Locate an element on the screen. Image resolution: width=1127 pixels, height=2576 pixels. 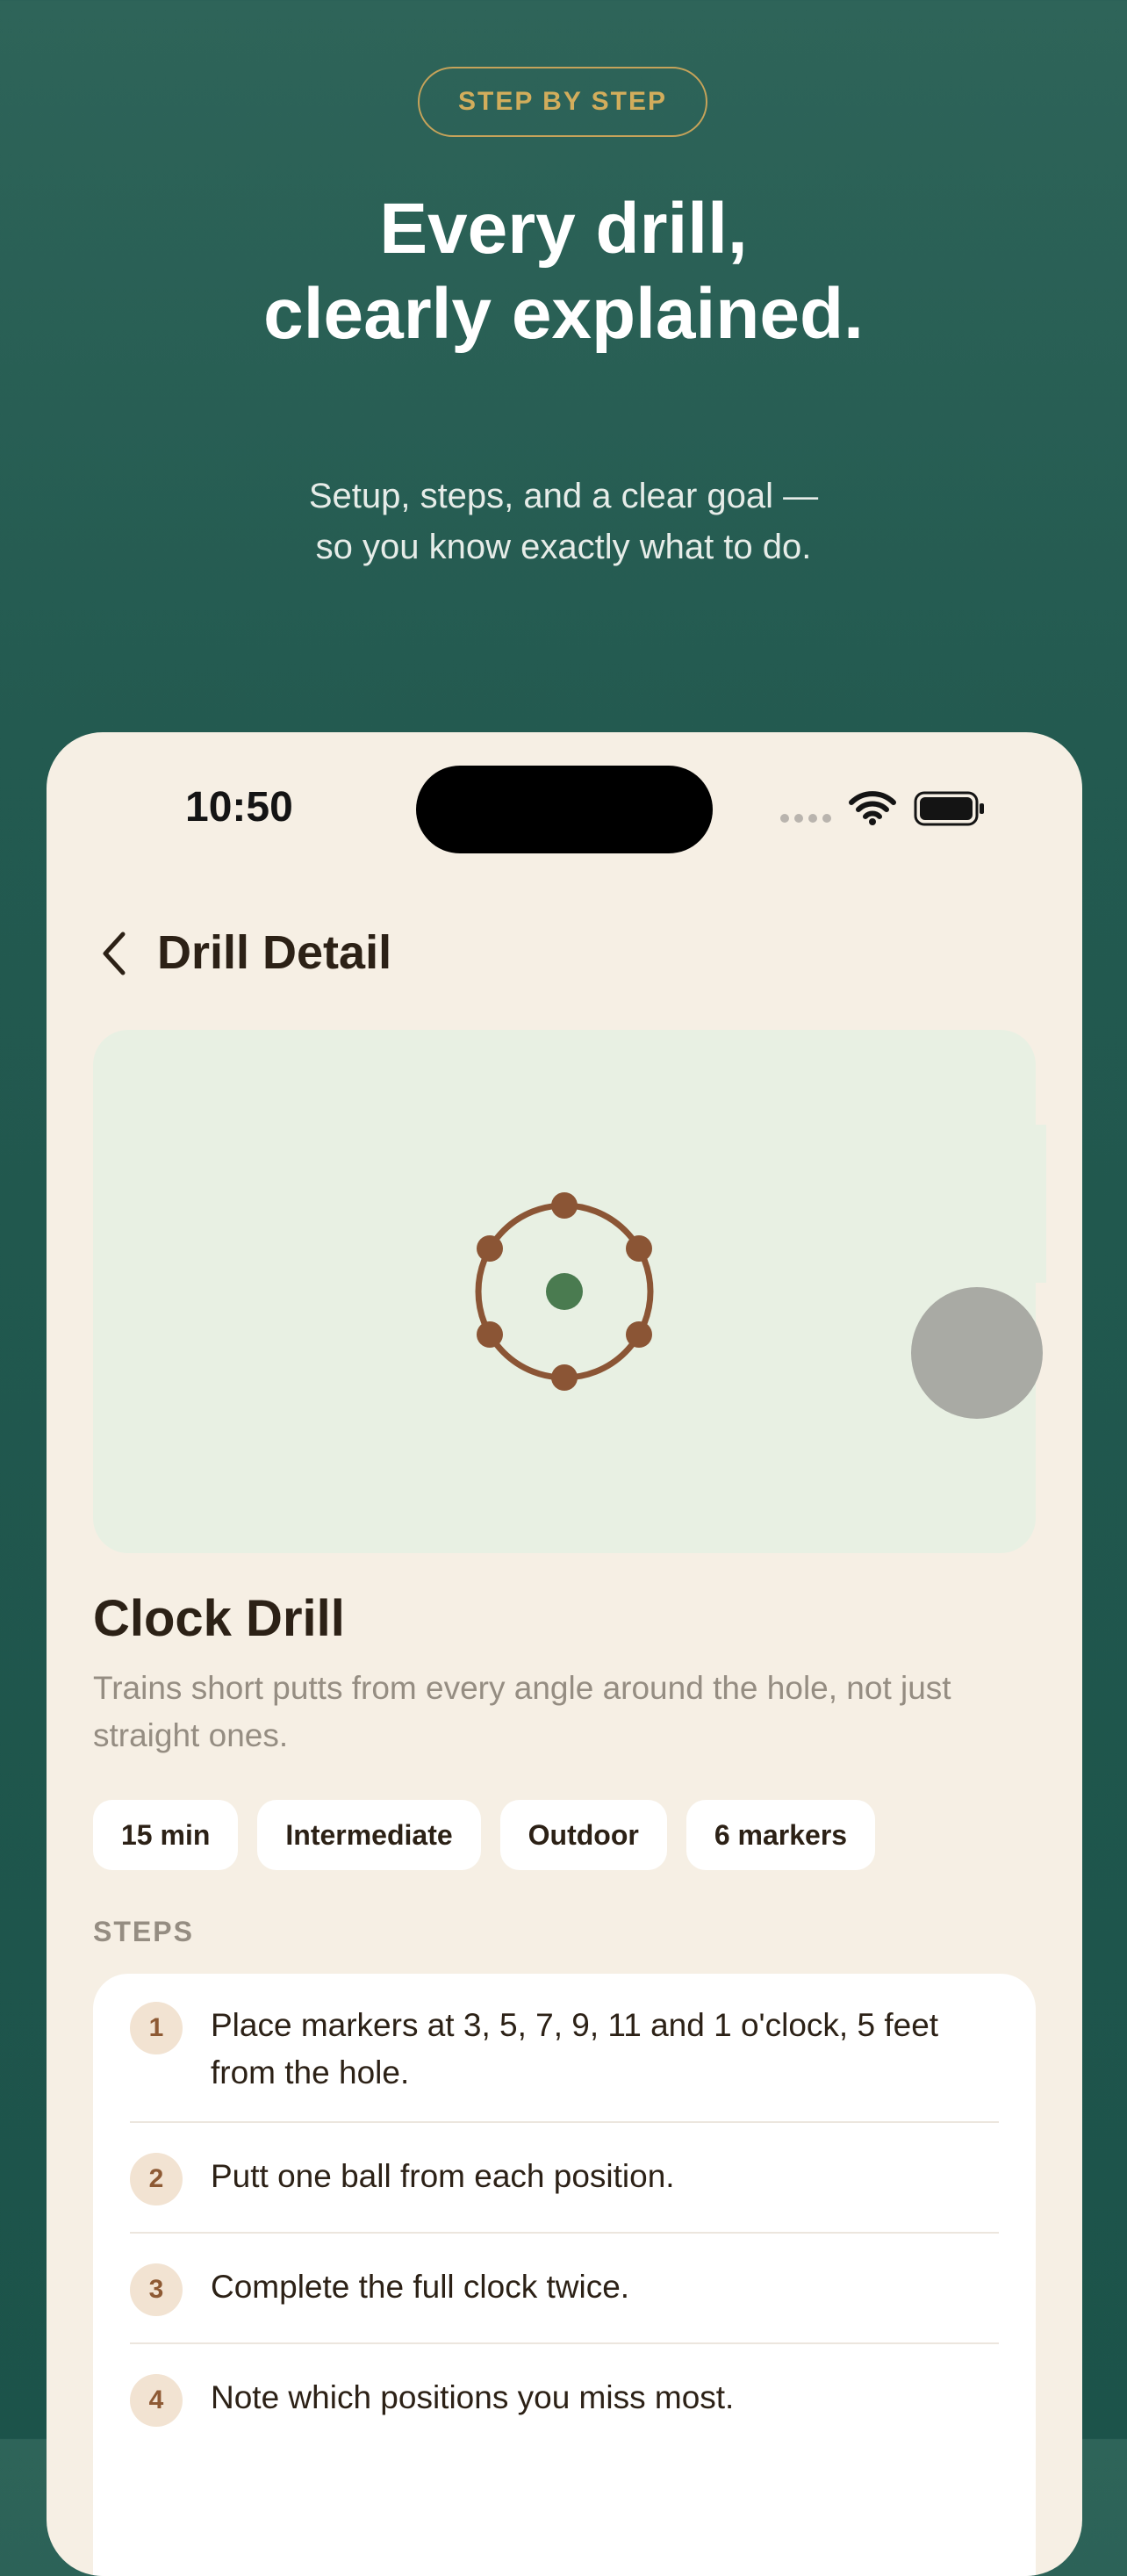
cellular-signal-icon is located at coordinates (805, 818).